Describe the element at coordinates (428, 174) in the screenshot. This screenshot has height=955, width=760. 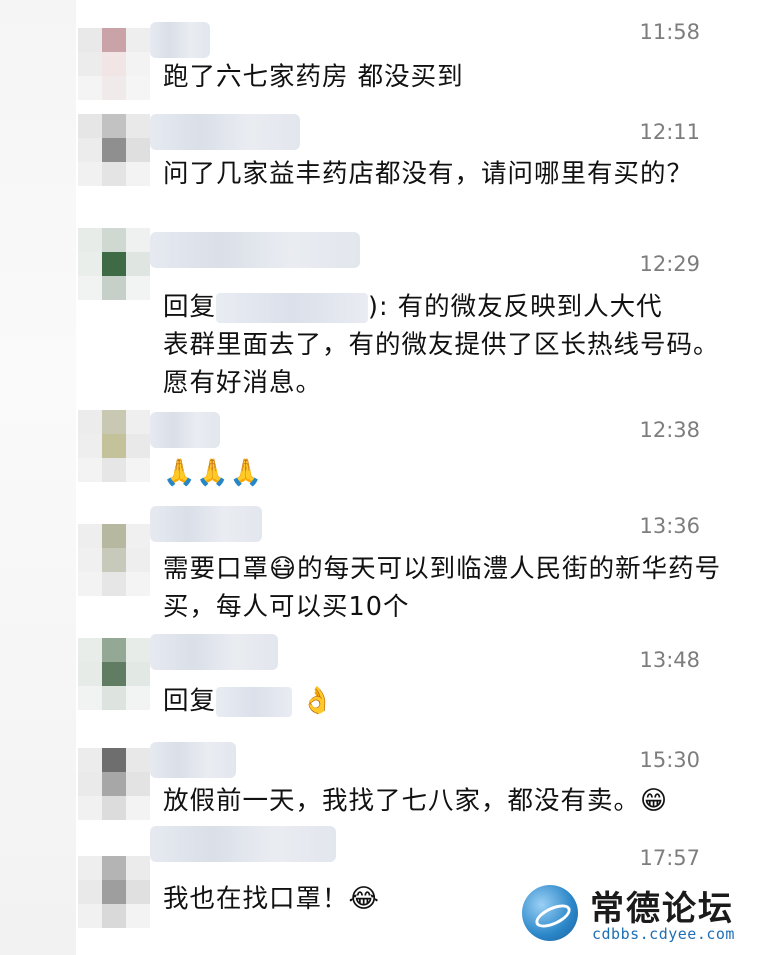
I see `message-text: 问了几家益丰药店都没有，请问哪里有买的？` at that location.